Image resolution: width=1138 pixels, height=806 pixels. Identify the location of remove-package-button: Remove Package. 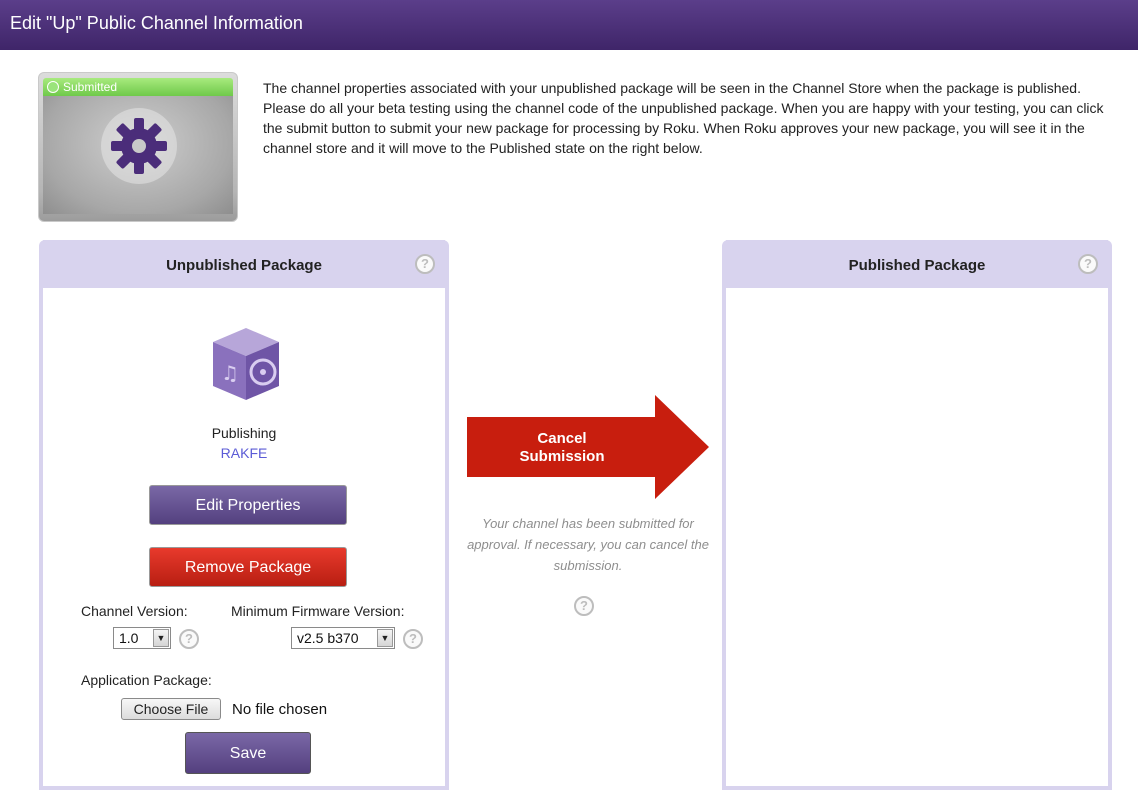
(248, 567).